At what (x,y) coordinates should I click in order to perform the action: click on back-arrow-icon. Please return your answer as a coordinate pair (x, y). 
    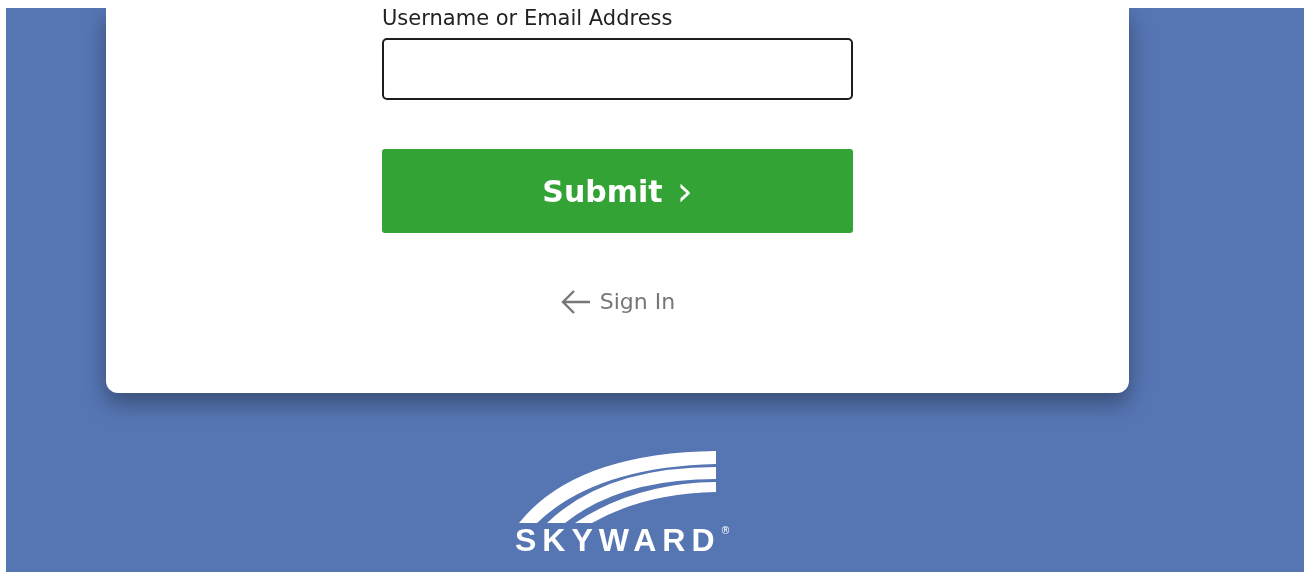
    Looking at the image, I should click on (575, 301).